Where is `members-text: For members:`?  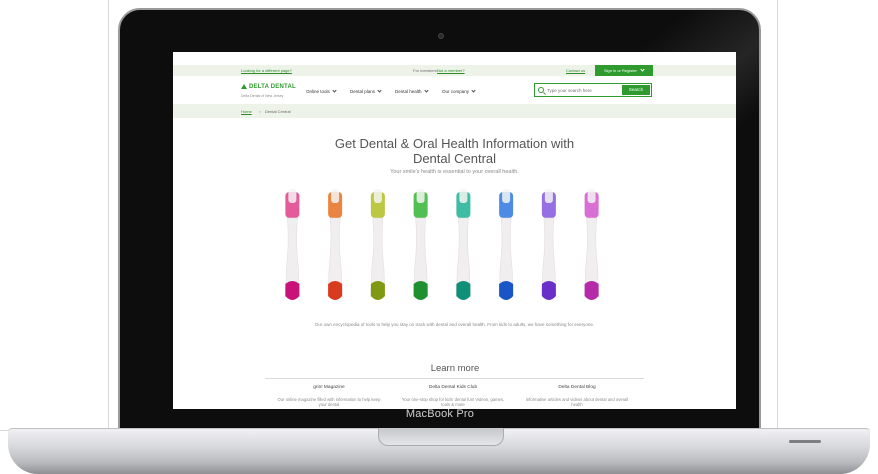 members-text: For members: is located at coordinates (425, 70).